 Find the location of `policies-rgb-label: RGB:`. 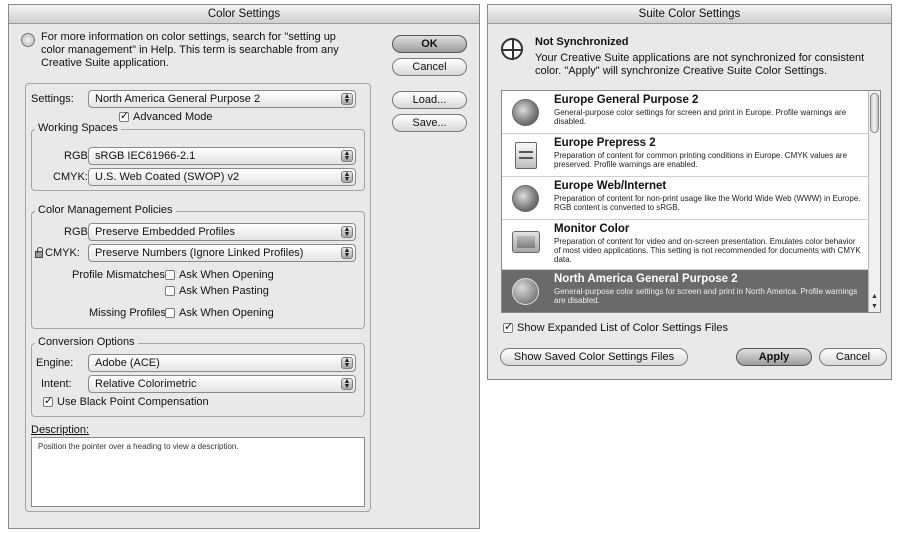

policies-rgb-label: RGB: is located at coordinates (77, 232).